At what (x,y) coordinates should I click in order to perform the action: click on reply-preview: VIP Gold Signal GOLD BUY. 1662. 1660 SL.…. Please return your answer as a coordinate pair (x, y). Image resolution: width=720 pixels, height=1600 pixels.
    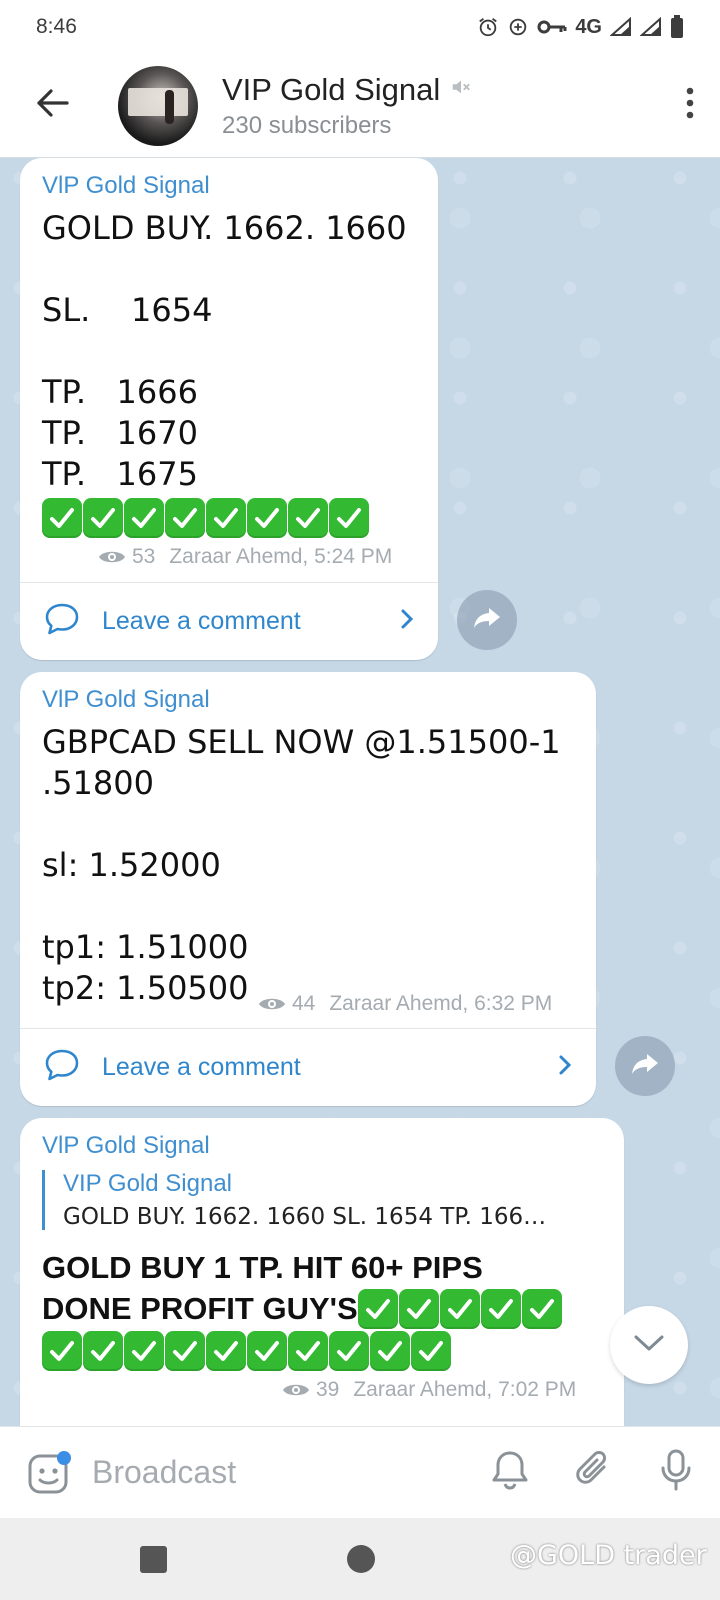
    Looking at the image, I should click on (322, 1200).